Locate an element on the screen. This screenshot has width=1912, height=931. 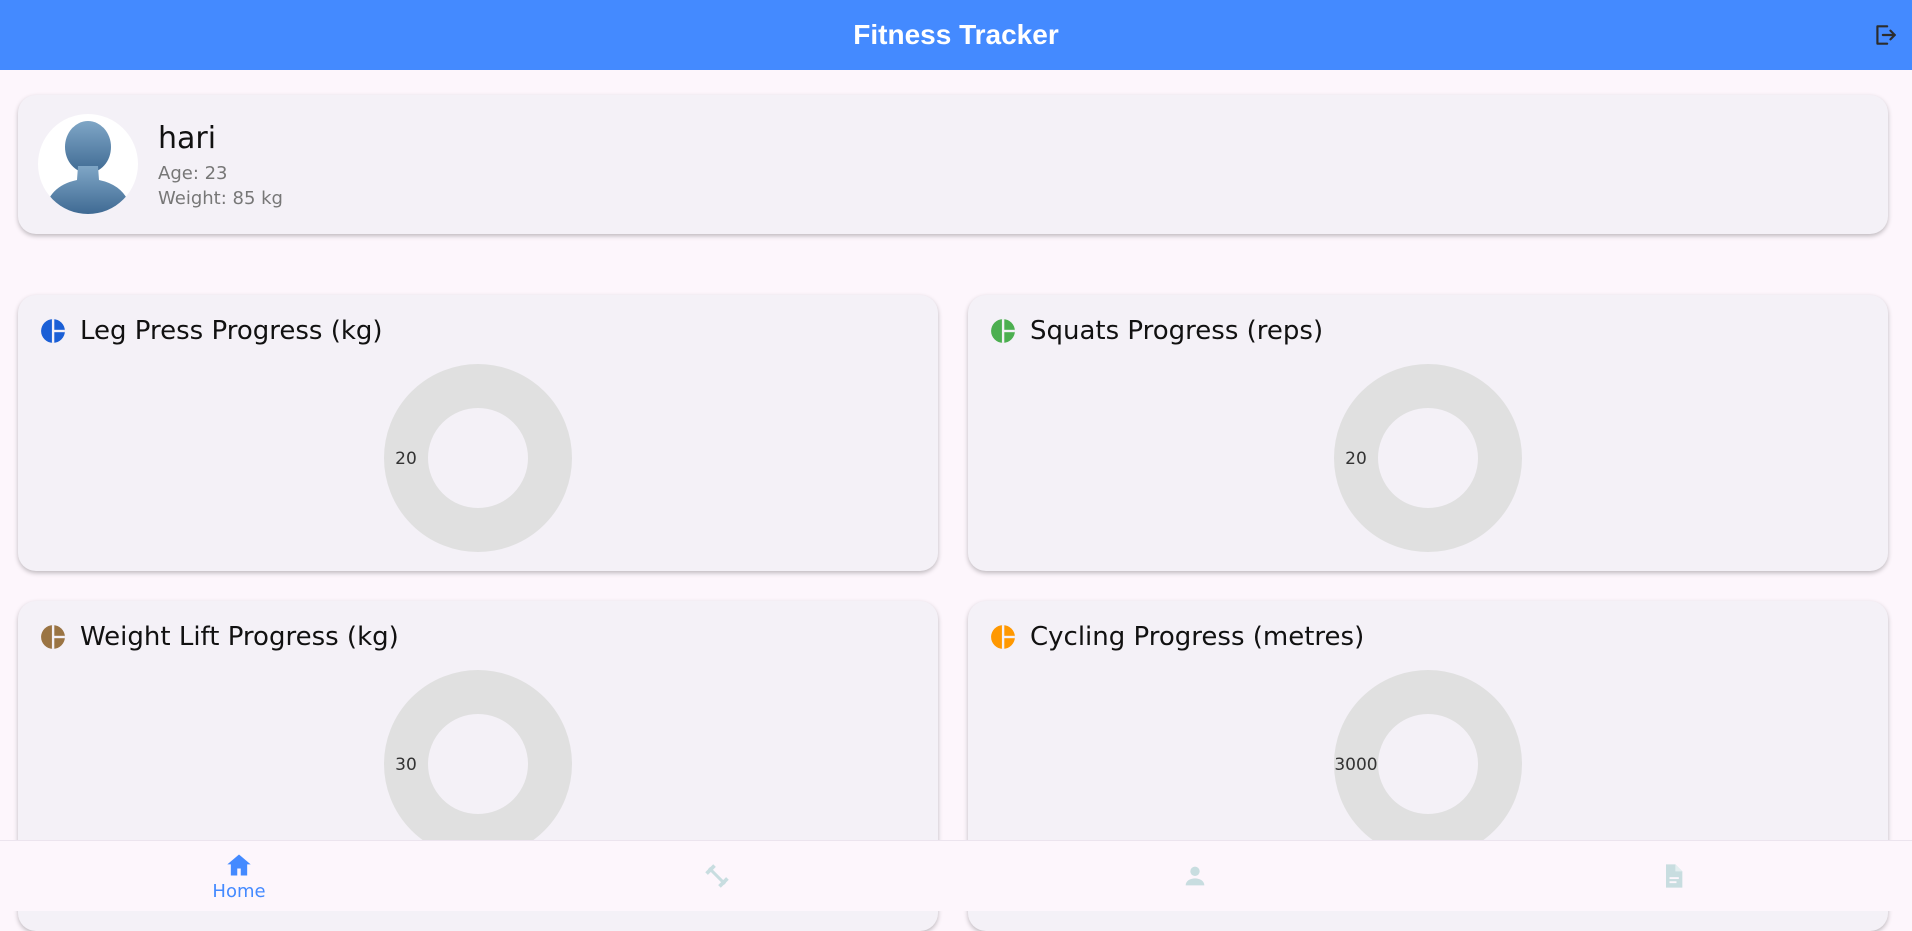
donut-slice-label: 3000 is located at coordinates (1355, 765).